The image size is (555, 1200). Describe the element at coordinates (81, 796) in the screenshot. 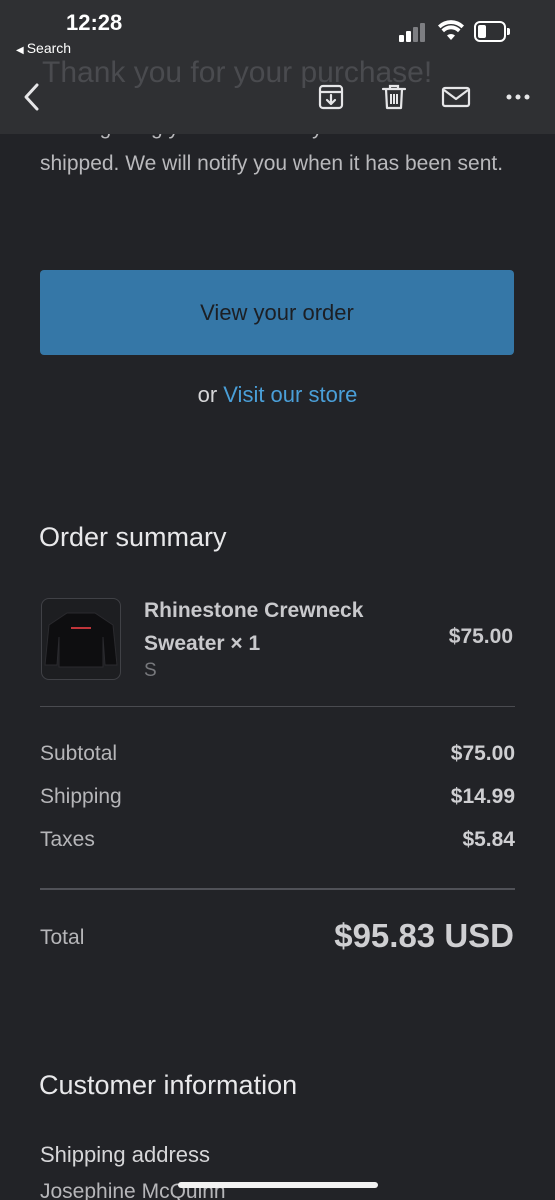

I see `shipping-label: Shipping` at that location.